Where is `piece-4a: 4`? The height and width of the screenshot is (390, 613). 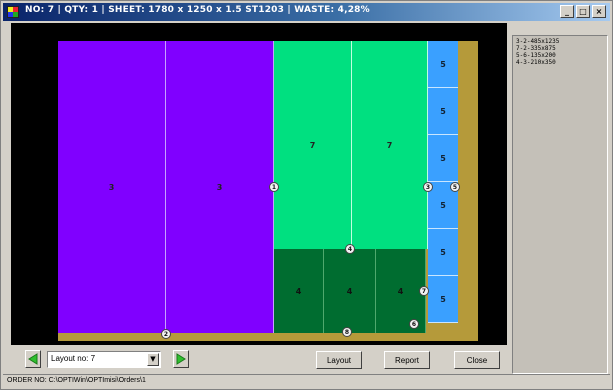
piece-4a: 4 is located at coordinates (299, 291).